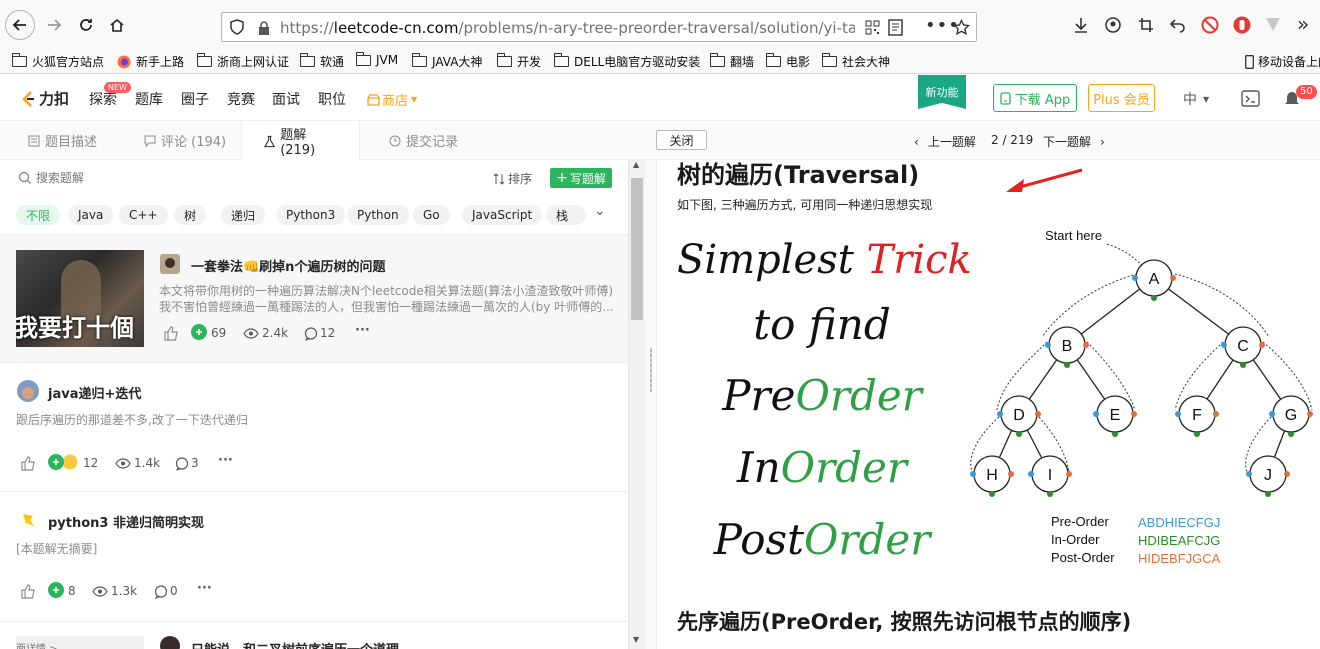 The image size is (1320, 649). What do you see at coordinates (1074, 141) in the screenshot?
I see `next-solution-link: 下一题解 ›` at bounding box center [1074, 141].